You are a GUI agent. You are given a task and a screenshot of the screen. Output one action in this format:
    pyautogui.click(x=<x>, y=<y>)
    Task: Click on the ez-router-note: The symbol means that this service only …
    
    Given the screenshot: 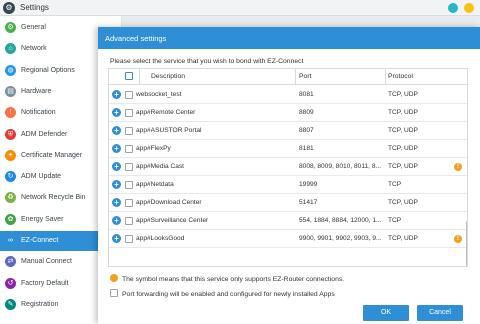 What is the action you would take?
    pyautogui.click(x=227, y=278)
    